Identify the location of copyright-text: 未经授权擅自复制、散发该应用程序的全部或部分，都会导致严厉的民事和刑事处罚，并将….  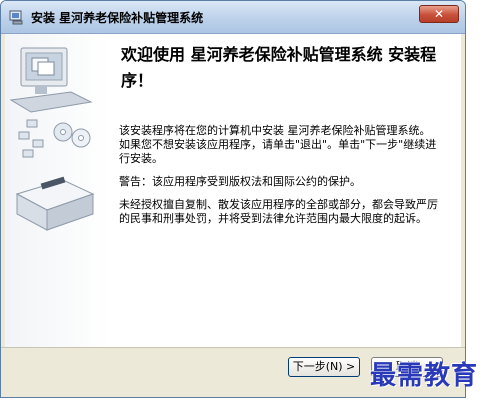
(278, 211).